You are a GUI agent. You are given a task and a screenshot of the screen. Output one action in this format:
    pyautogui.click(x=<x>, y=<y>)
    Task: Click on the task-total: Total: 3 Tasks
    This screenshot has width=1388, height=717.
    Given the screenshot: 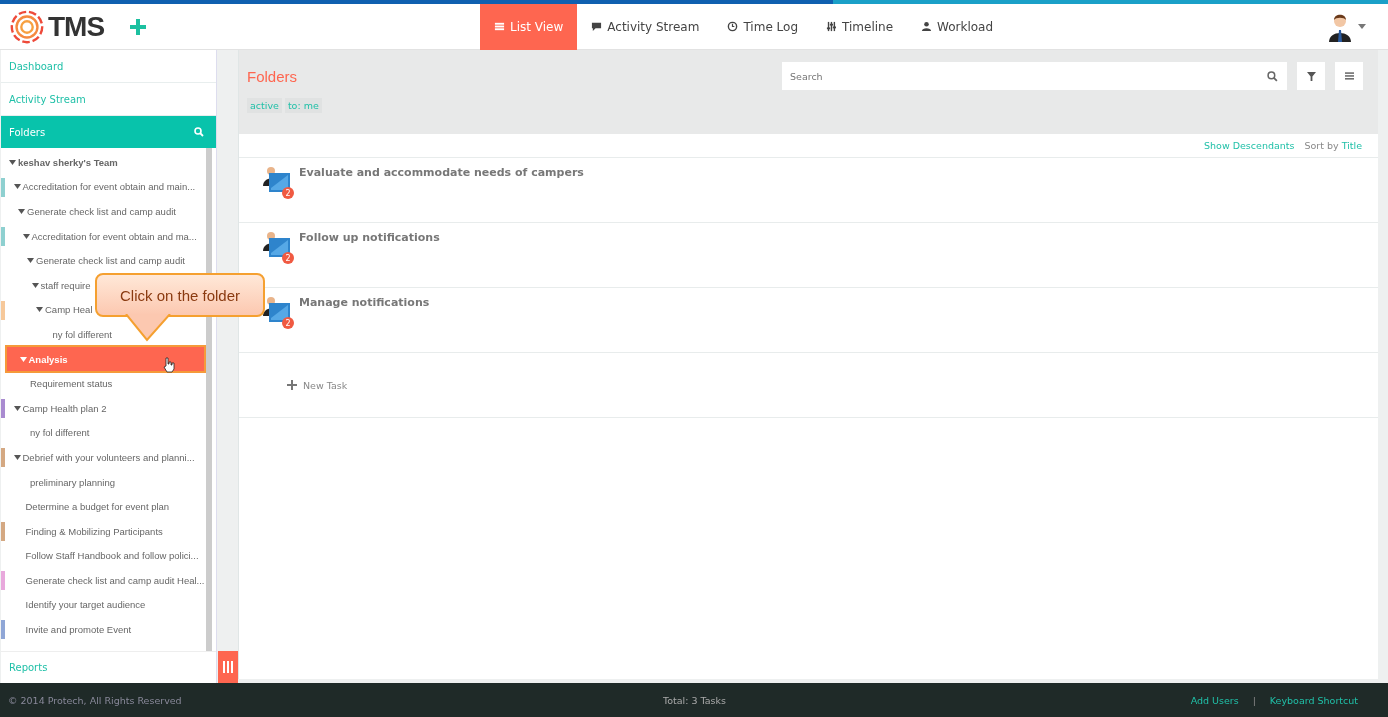 What is the action you would take?
    pyautogui.click(x=694, y=700)
    